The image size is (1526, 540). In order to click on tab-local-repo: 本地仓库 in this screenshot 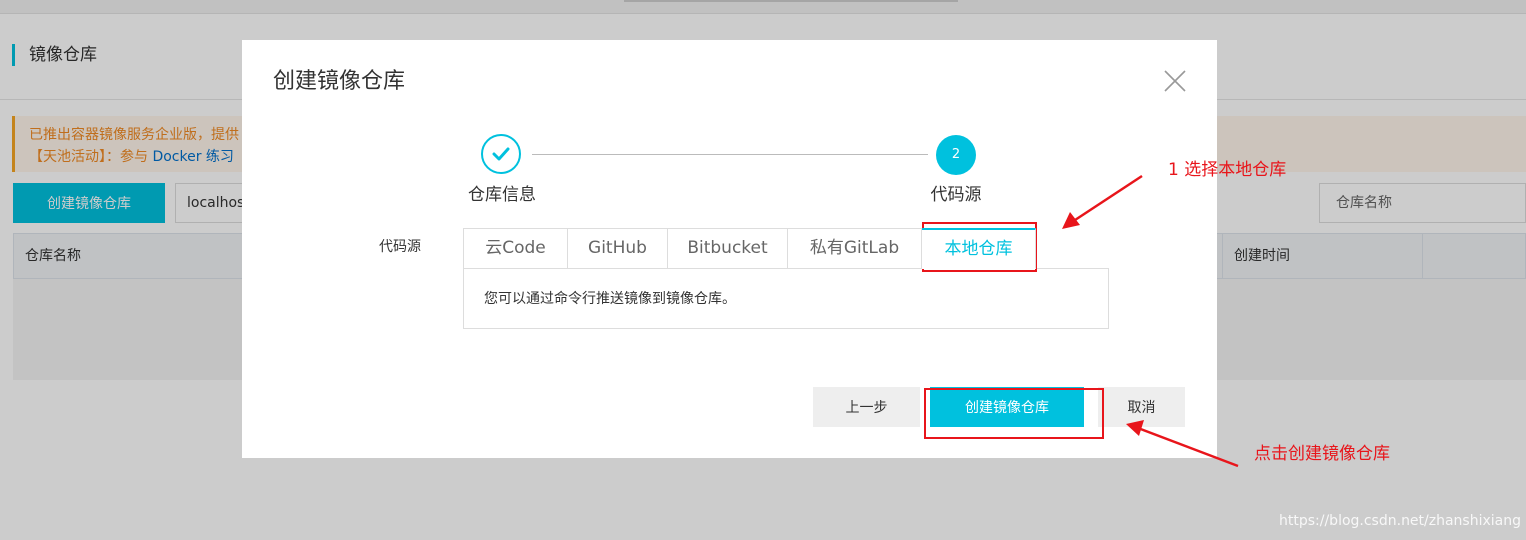, I will do `click(979, 248)`.